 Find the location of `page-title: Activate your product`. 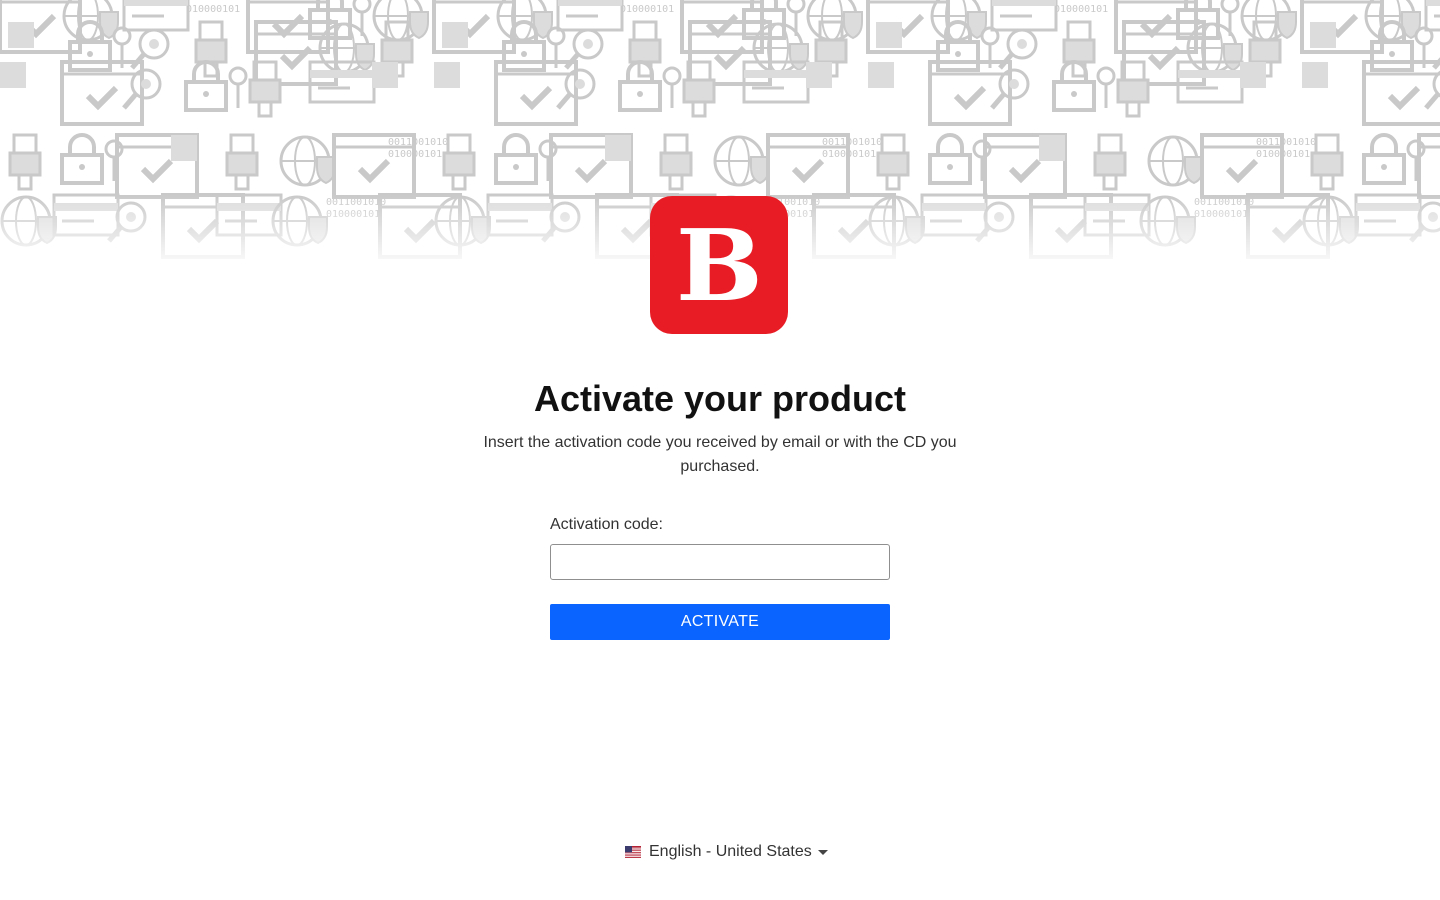

page-title: Activate your product is located at coordinates (720, 398).